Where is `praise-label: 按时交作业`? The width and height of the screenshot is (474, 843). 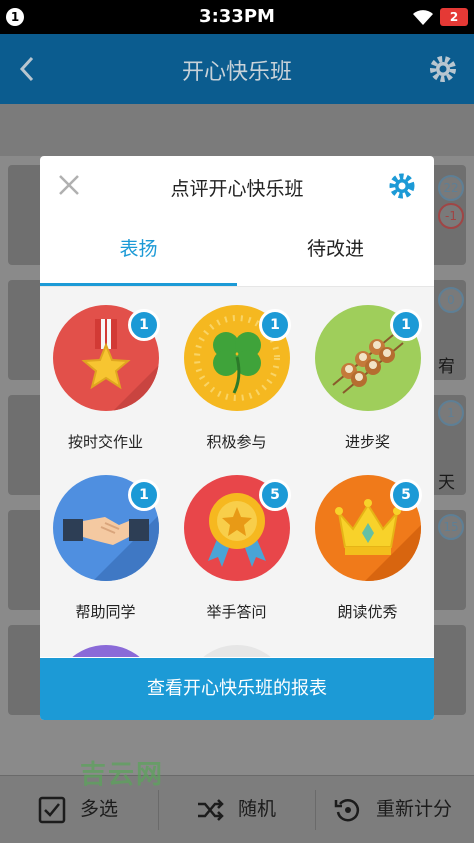
praise-label: 按时交作业 is located at coordinates (105, 442).